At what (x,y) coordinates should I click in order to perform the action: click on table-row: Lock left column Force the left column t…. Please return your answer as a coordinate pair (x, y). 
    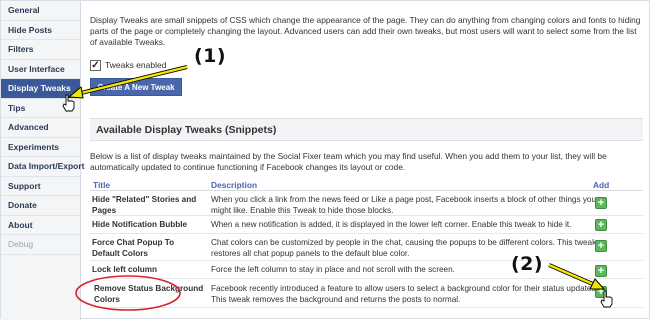
    Looking at the image, I should click on (366, 270).